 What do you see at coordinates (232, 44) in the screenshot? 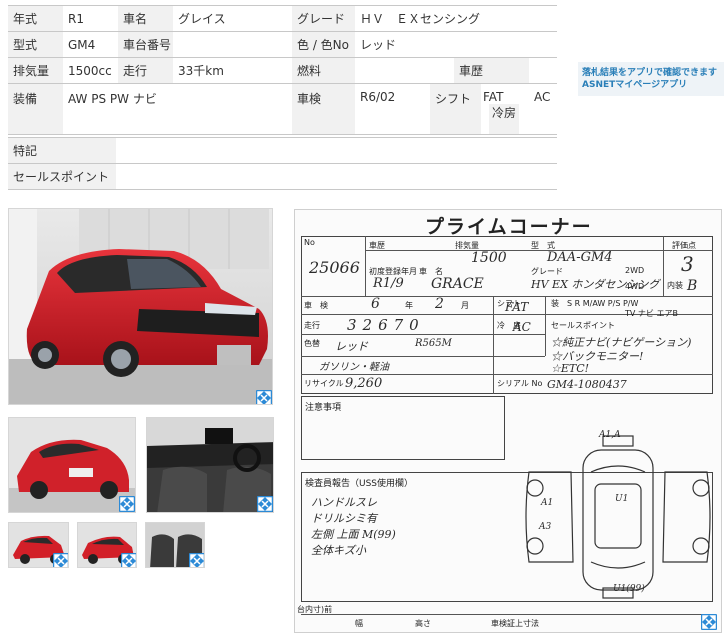
I see `value-chassis` at bounding box center [232, 44].